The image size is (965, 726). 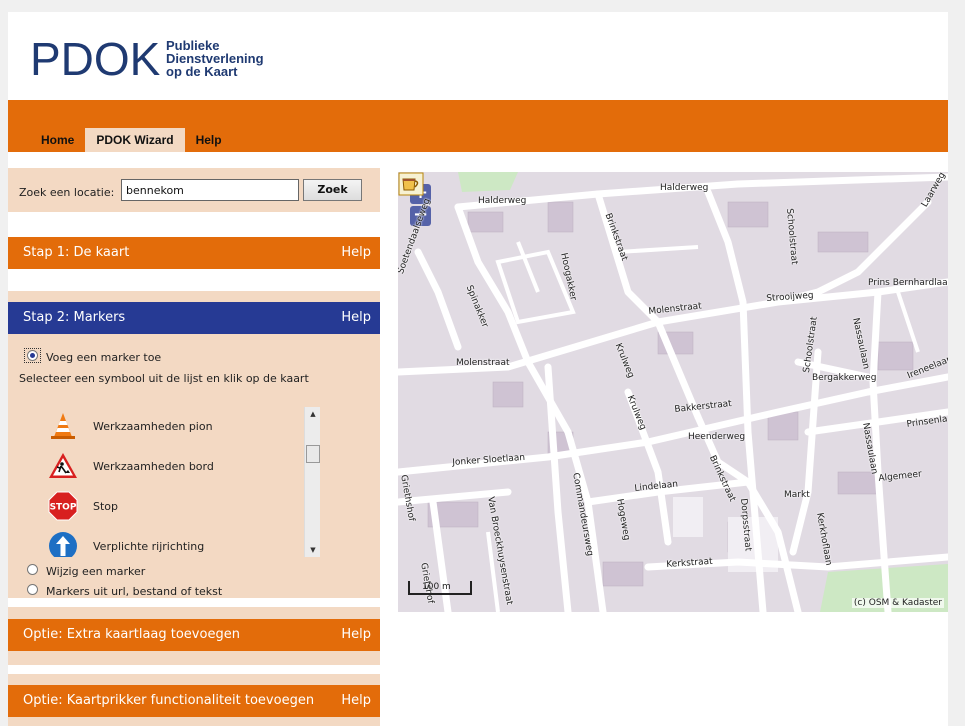 I want to click on logo-sub-line-3: op de Kaart, so click(x=202, y=71).